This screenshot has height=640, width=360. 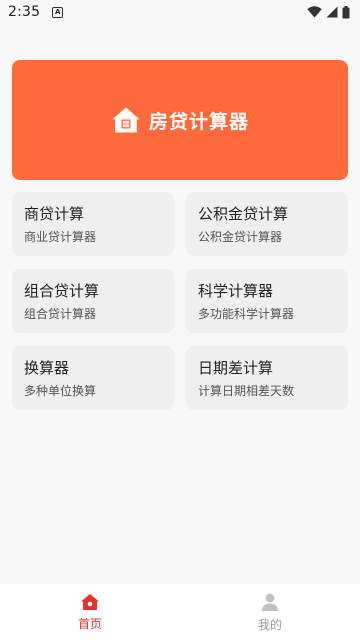 I want to click on card-subtitle: 多功能科学计算器, so click(x=246, y=314).